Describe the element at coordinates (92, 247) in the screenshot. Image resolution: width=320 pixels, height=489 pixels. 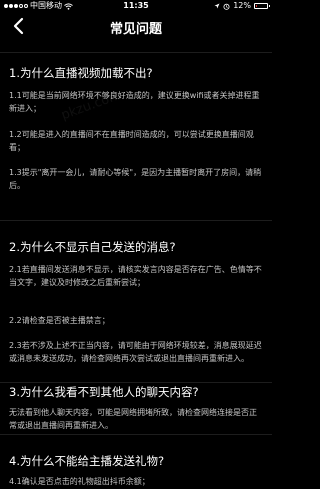
I see `faq-question-2: 2.为什么不显示自己发送的消息?` at that location.